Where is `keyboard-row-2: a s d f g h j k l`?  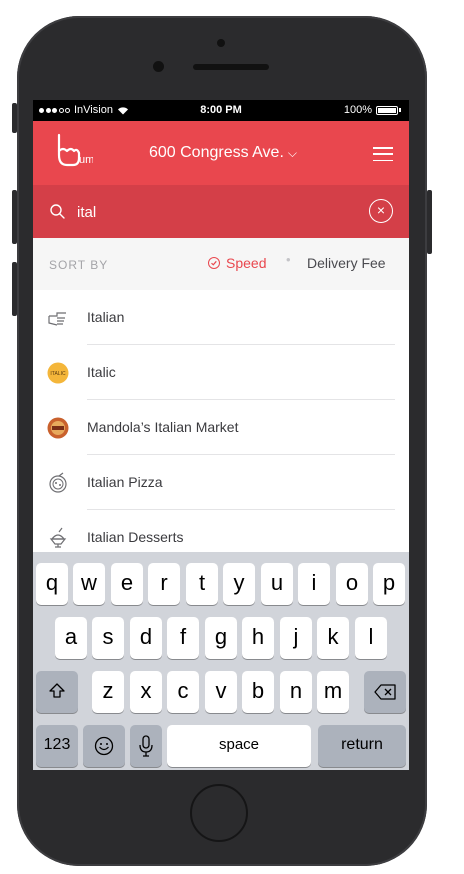 keyboard-row-2: a s d f g h j k l is located at coordinates (221, 638).